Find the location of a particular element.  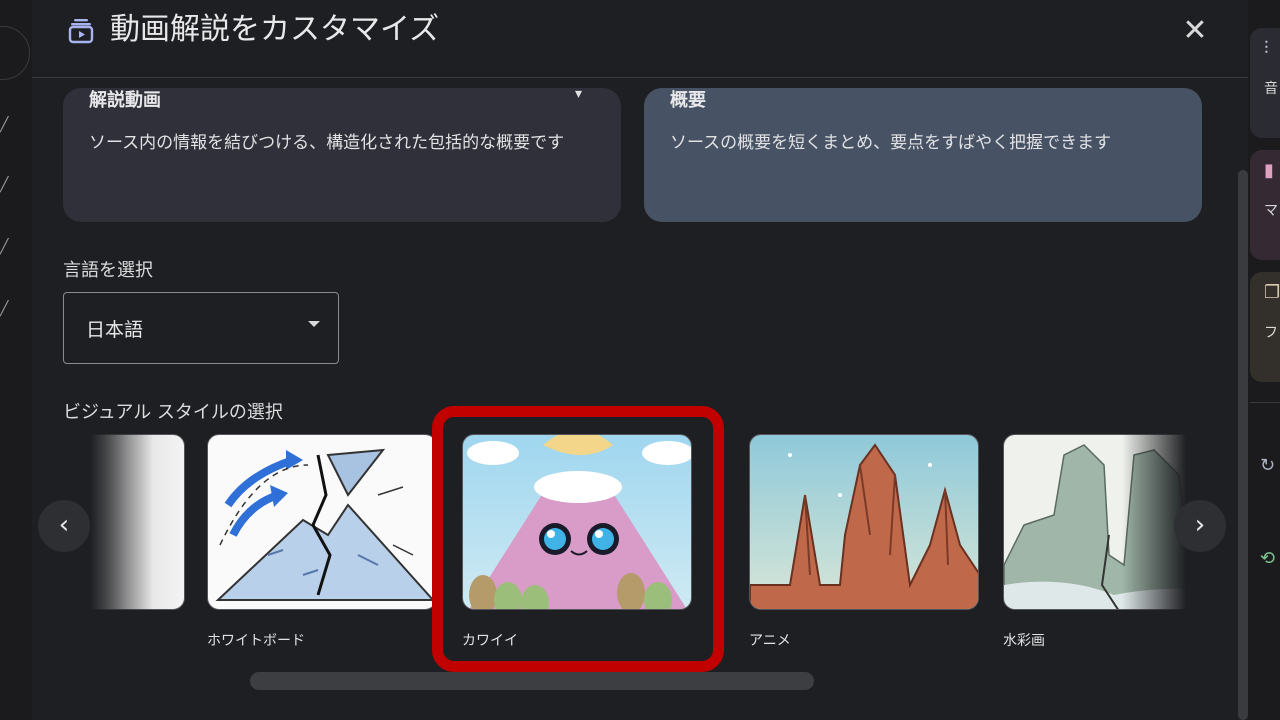

flashcards-icon: ❐ is located at coordinates (1272, 292).